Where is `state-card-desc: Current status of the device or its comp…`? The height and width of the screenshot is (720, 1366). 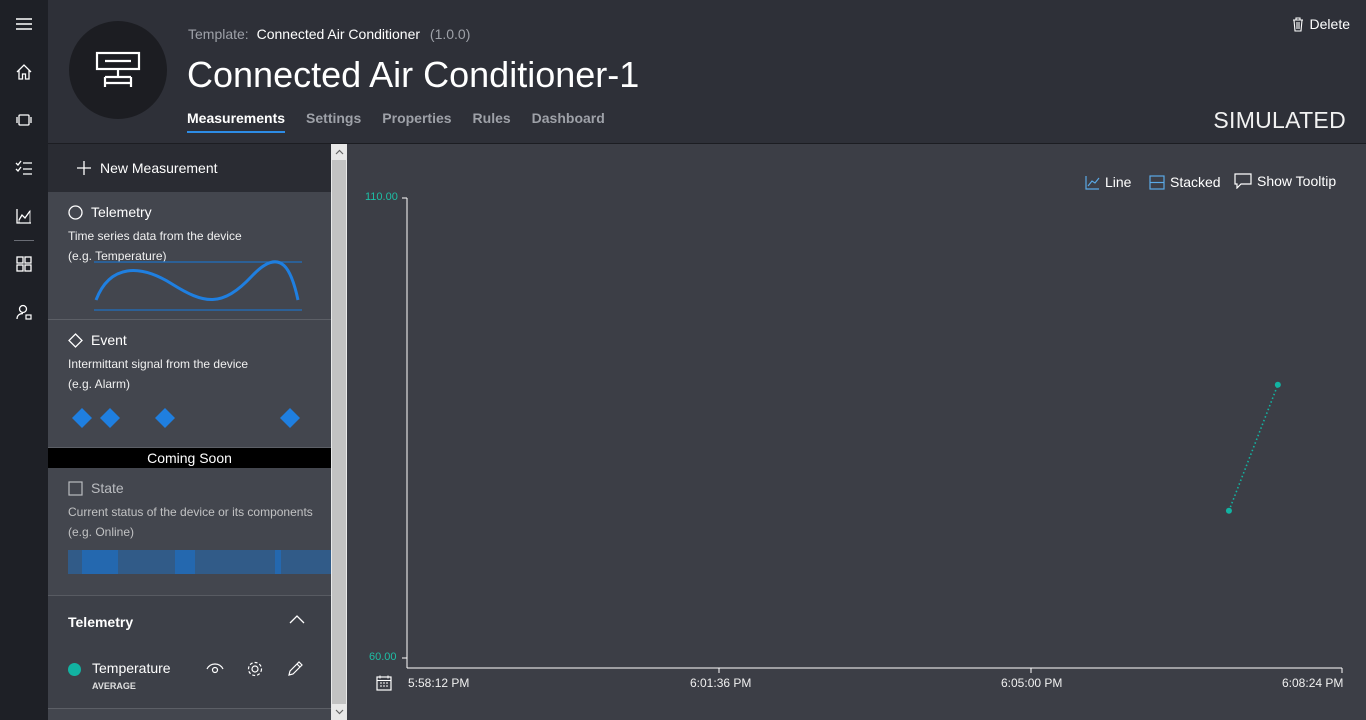
state-card-desc: Current status of the device or its comp… is located at coordinates (190, 512).